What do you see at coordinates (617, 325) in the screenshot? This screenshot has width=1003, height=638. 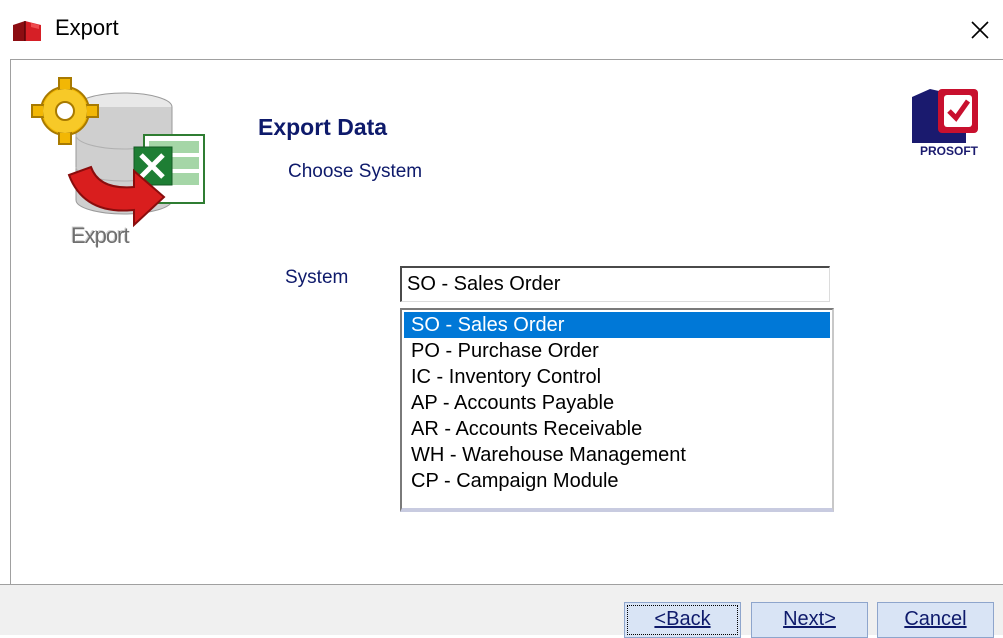 I see `list-item: SO - Sales Order` at bounding box center [617, 325].